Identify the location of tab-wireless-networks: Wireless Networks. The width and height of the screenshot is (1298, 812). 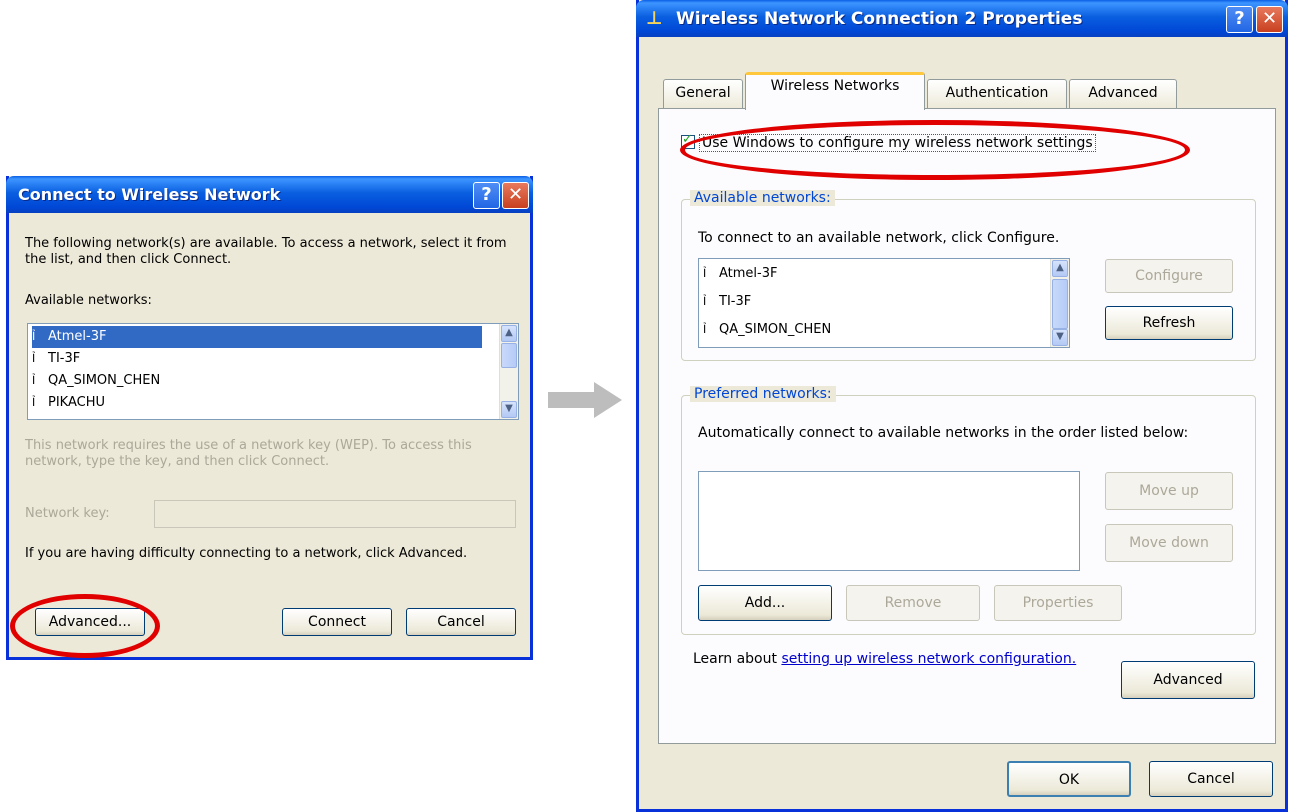
(835, 91).